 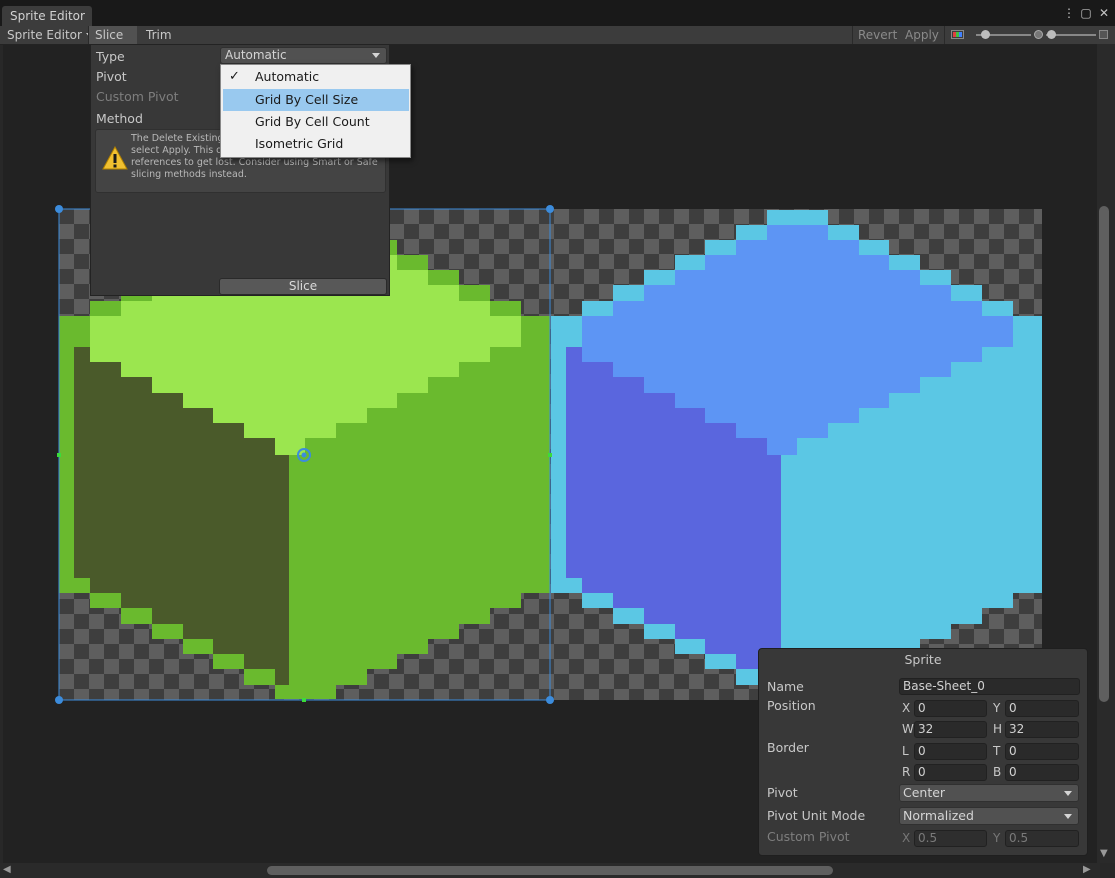 I want to click on type-label: Type, so click(x=110, y=56).